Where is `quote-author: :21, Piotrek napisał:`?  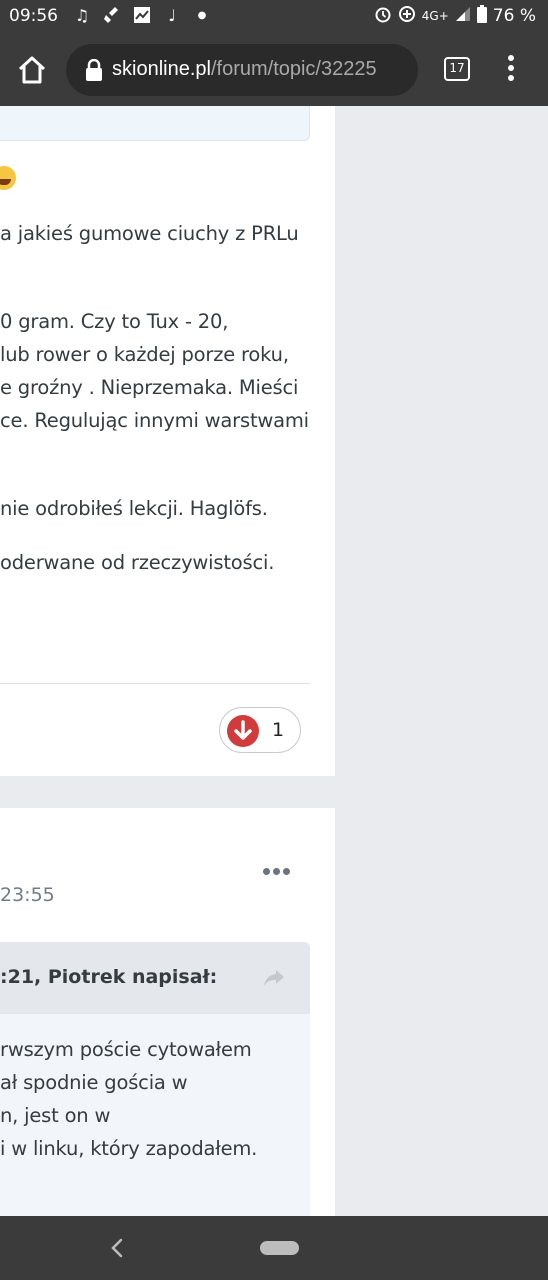
quote-author: :21, Piotrek napisał: is located at coordinates (108, 977).